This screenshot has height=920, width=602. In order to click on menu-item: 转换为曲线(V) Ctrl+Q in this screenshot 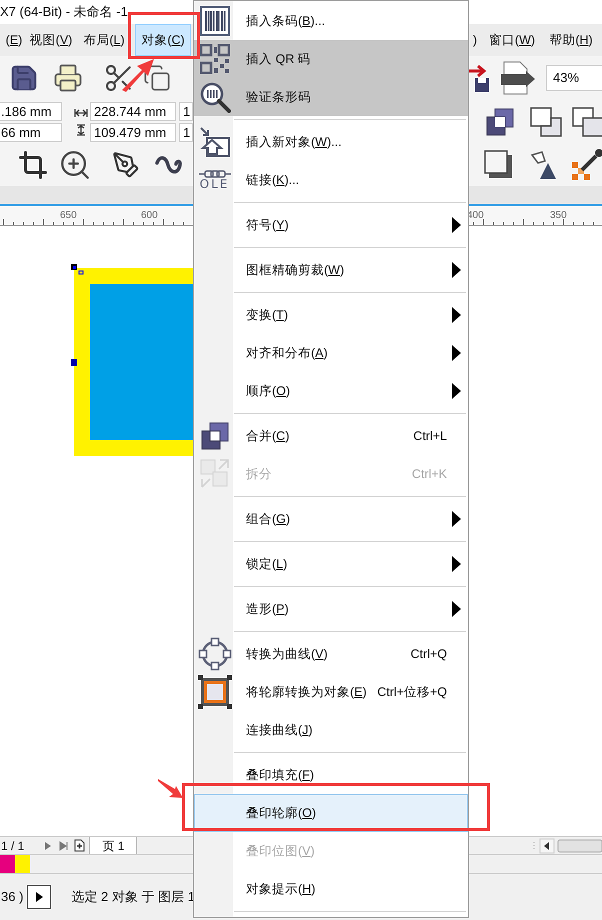, I will do `click(331, 654)`.